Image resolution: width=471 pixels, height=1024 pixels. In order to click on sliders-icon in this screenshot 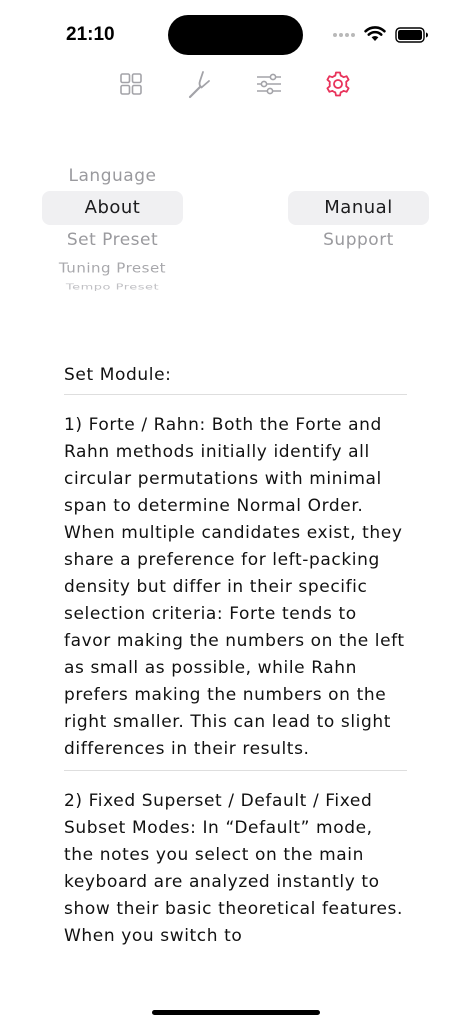, I will do `click(269, 84)`.